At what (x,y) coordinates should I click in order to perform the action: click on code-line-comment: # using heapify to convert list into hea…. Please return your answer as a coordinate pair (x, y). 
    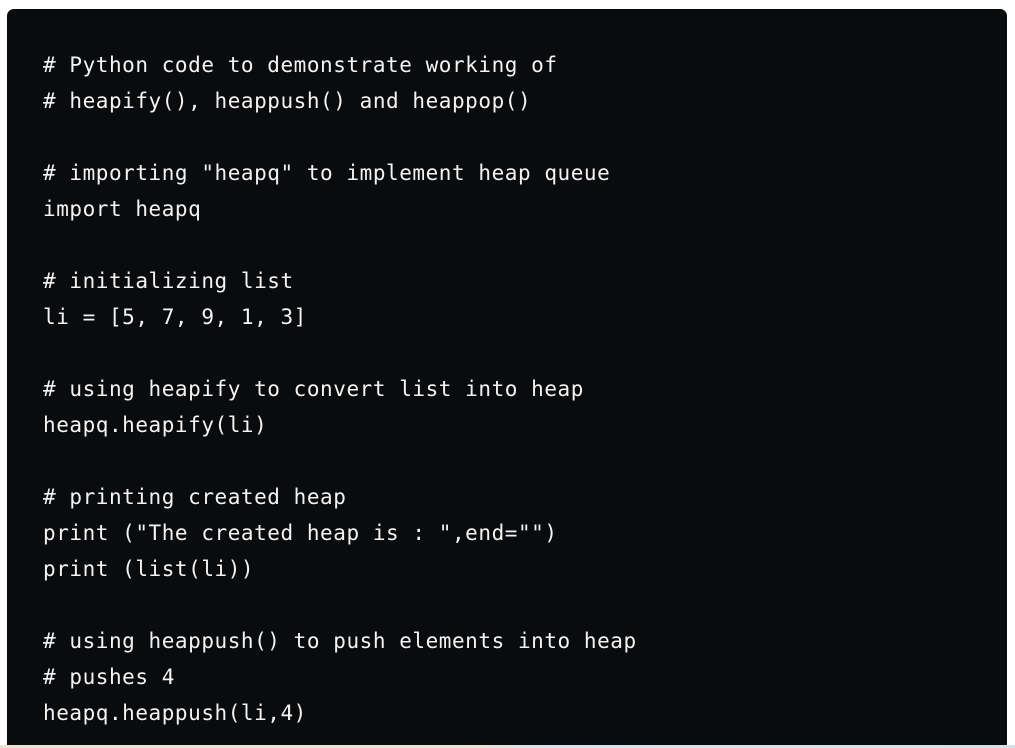
    Looking at the image, I should click on (313, 389).